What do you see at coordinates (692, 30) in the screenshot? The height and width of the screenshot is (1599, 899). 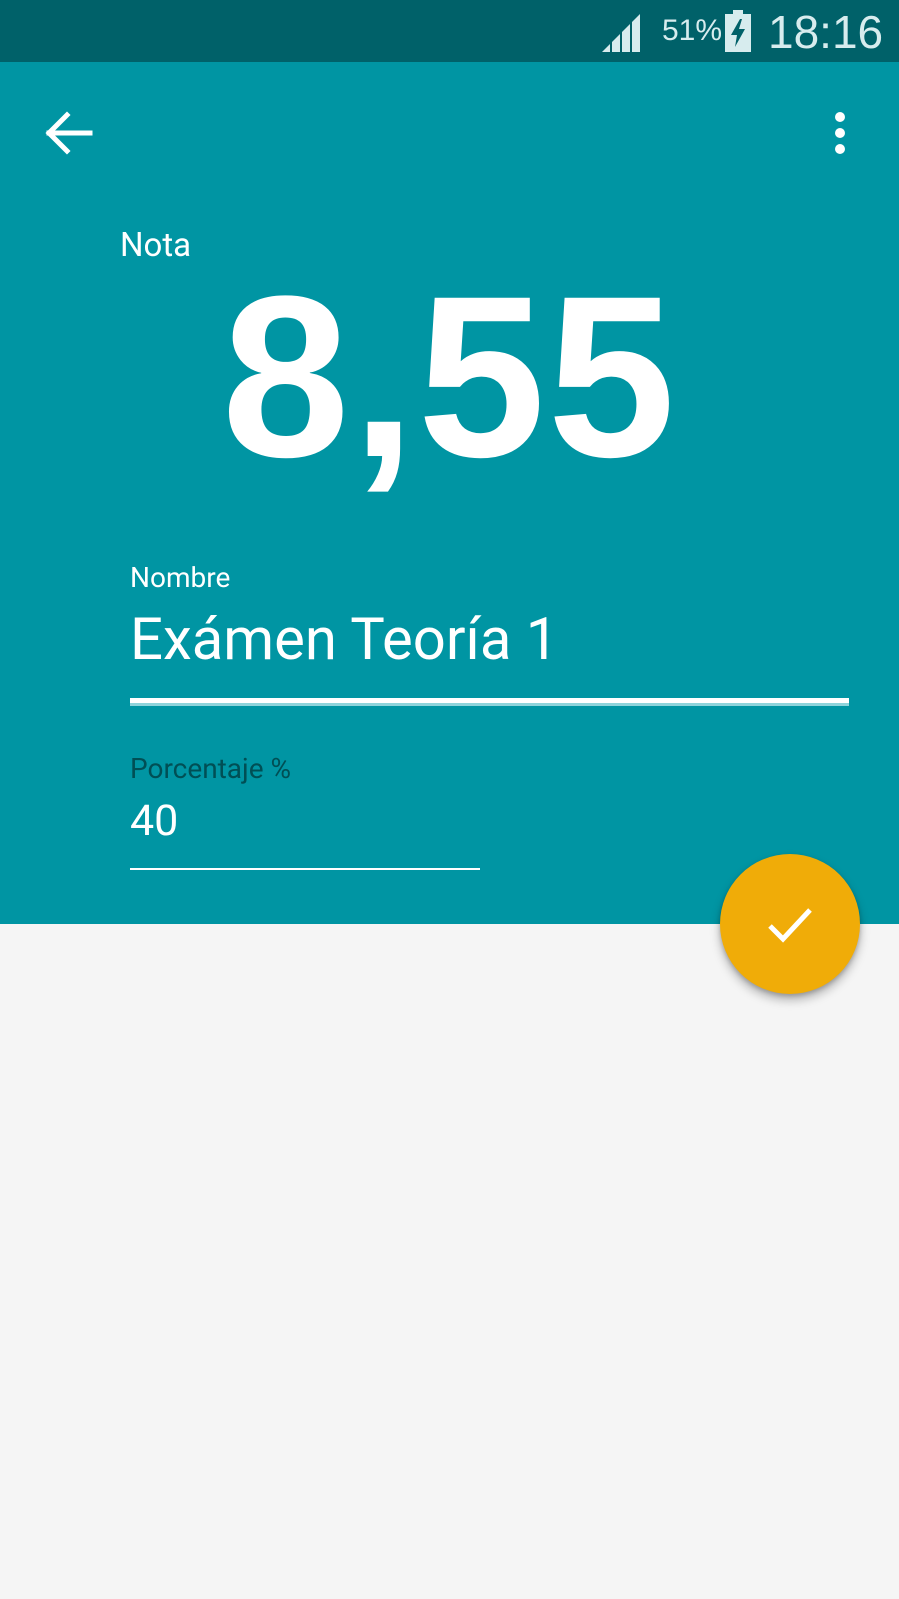 I see `battery-percentage: 51%` at bounding box center [692, 30].